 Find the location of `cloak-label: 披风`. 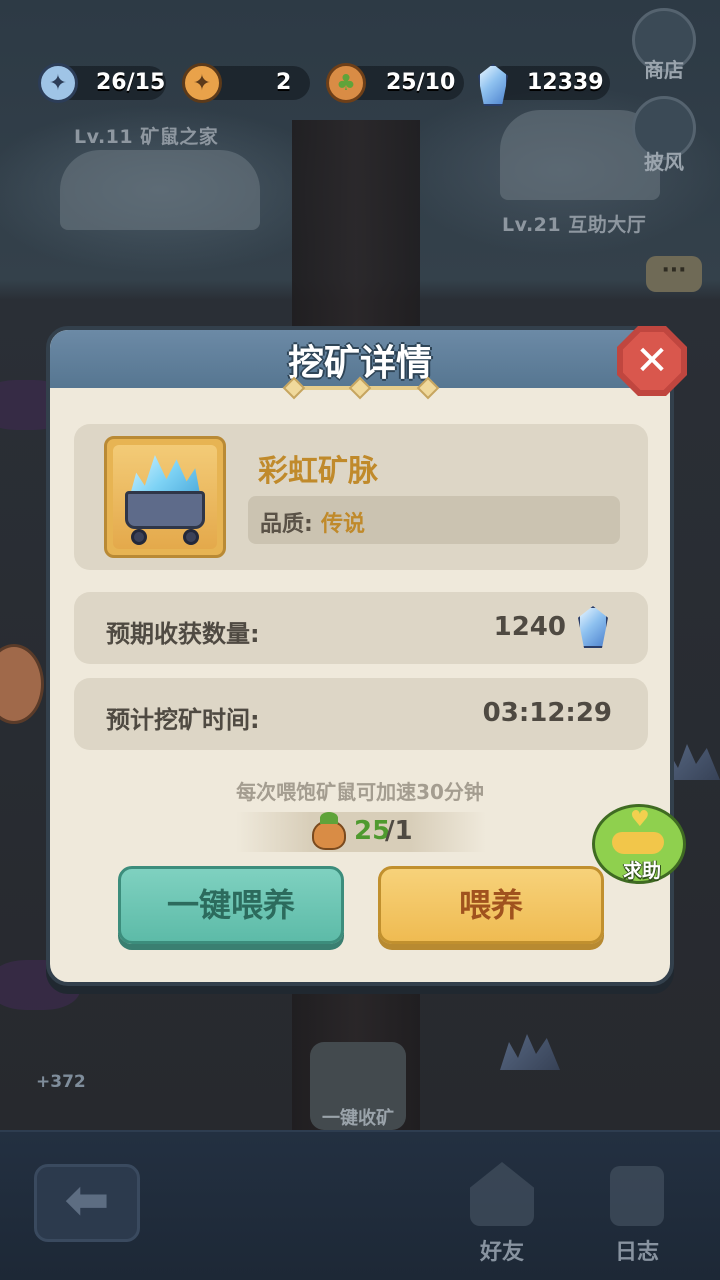

cloak-label: 披风 is located at coordinates (664, 162).